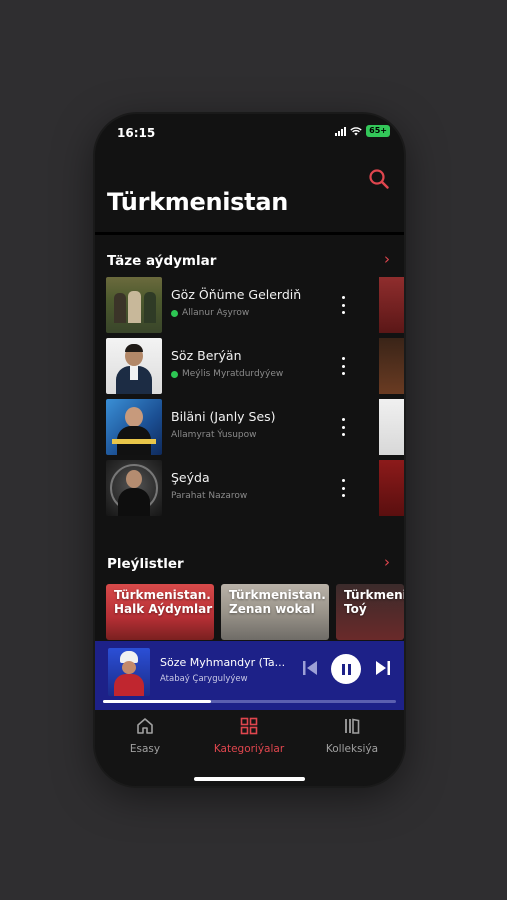 The height and width of the screenshot is (900, 507). I want to click on track-artist-name: Parahat Nazarow, so click(209, 496).